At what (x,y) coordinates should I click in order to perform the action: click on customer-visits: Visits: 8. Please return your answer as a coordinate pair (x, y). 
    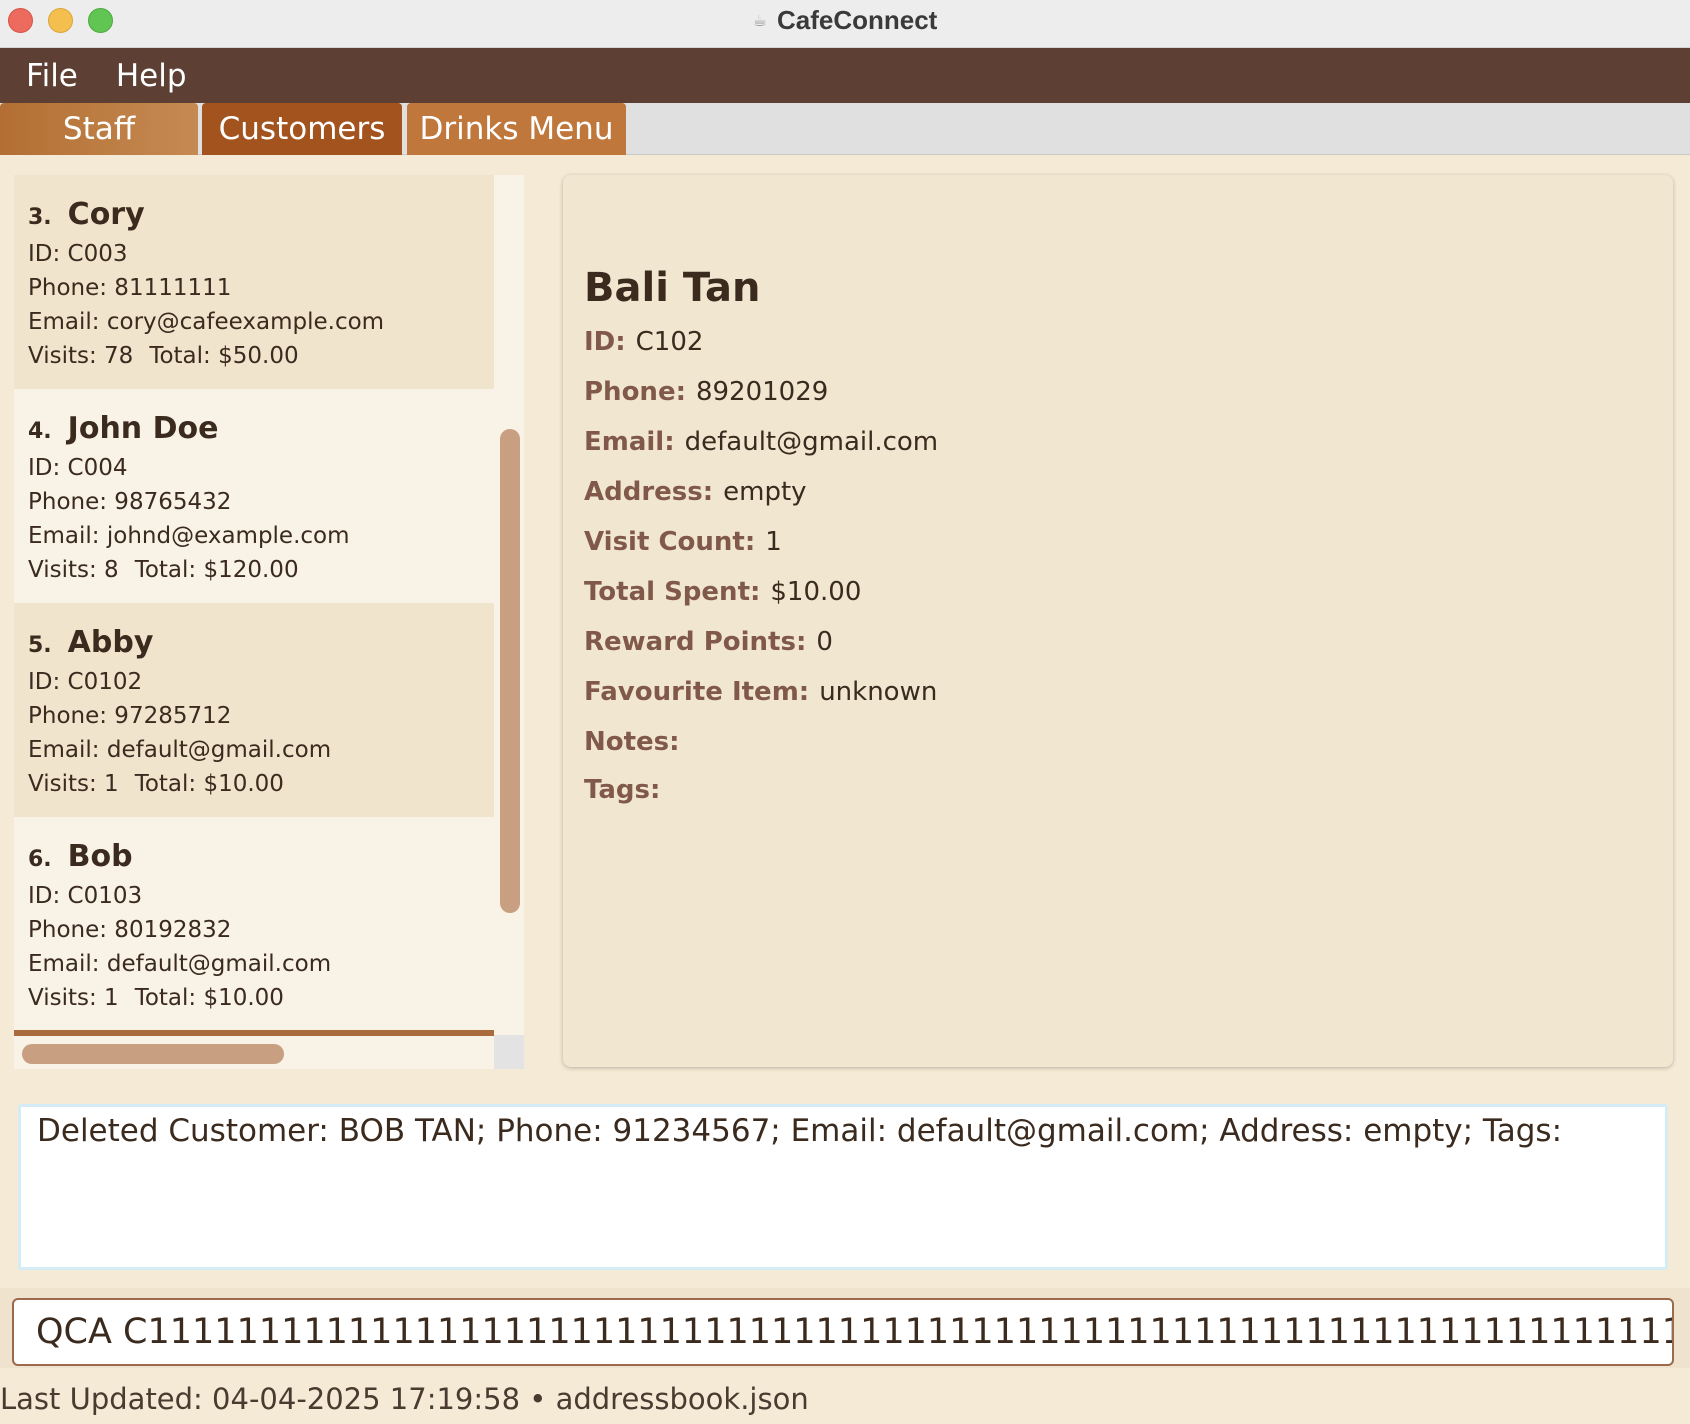
    Looking at the image, I should click on (73, 570).